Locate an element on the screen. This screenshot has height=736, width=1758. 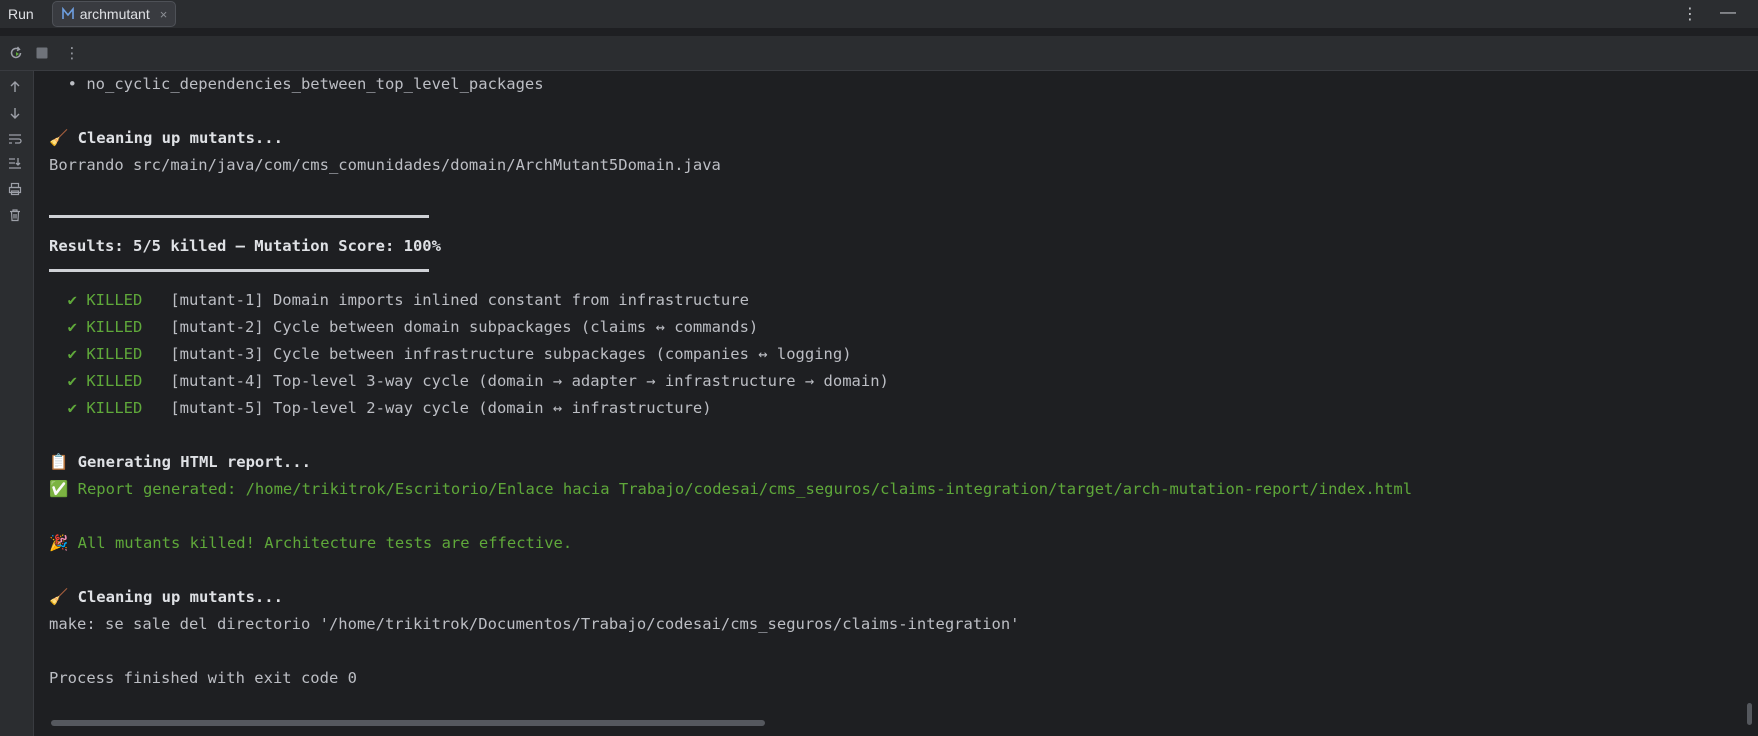
tab-label: archmutant is located at coordinates (114, 14).